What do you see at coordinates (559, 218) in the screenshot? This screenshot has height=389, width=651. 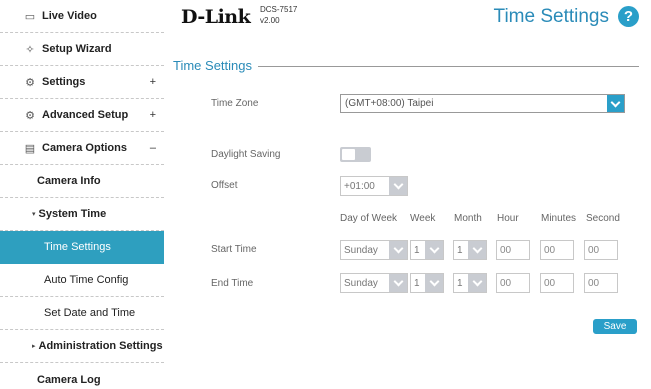 I see `column-header-minutes: Minutes` at bounding box center [559, 218].